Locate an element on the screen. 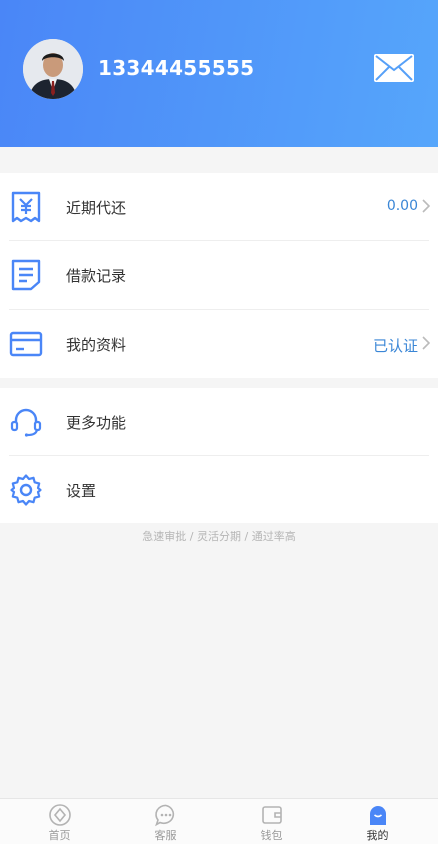 The width and height of the screenshot is (438, 844). menu-item-loan-records: 借款记录 is located at coordinates (219, 275).